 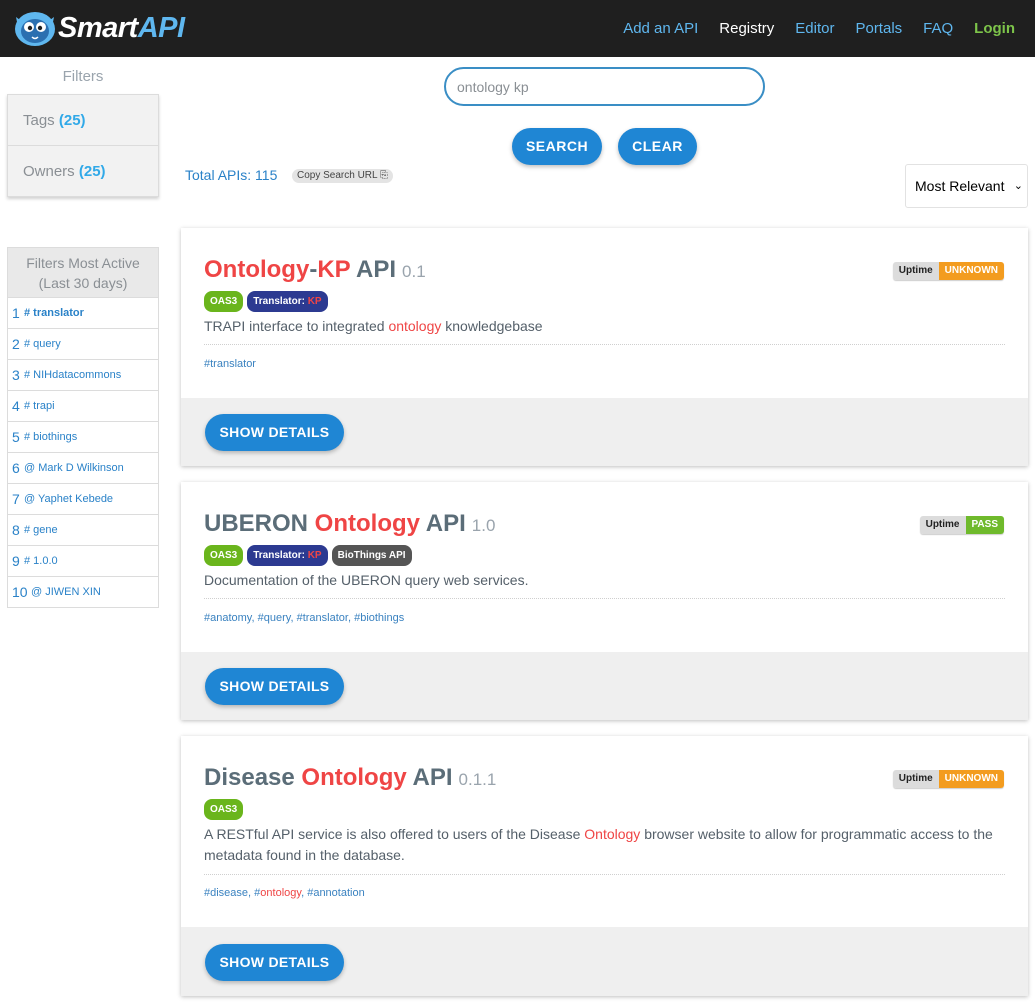 I want to click on badge-row: OAS3 Translator: KP, so click(x=266, y=301).